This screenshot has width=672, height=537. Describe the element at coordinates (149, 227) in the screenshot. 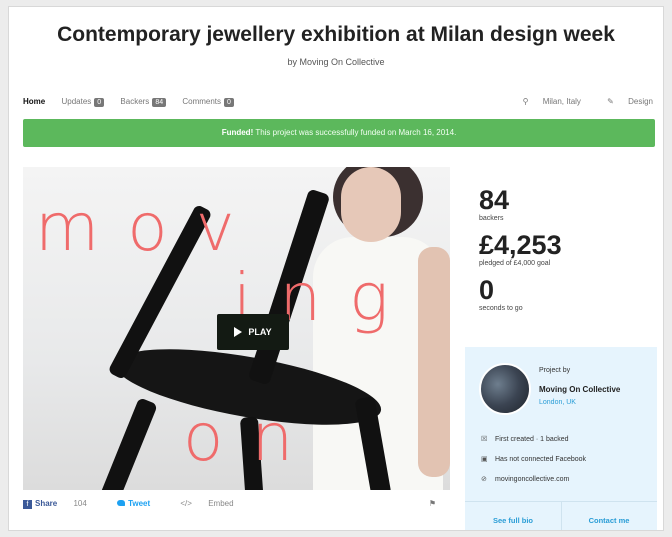

I see `video-overlay-text-1: mov` at that location.